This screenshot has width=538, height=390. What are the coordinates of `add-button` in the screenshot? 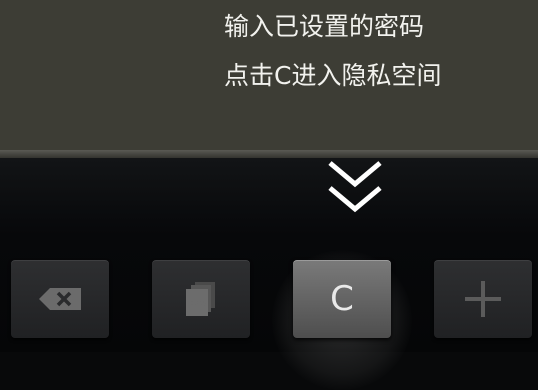 It's located at (483, 299).